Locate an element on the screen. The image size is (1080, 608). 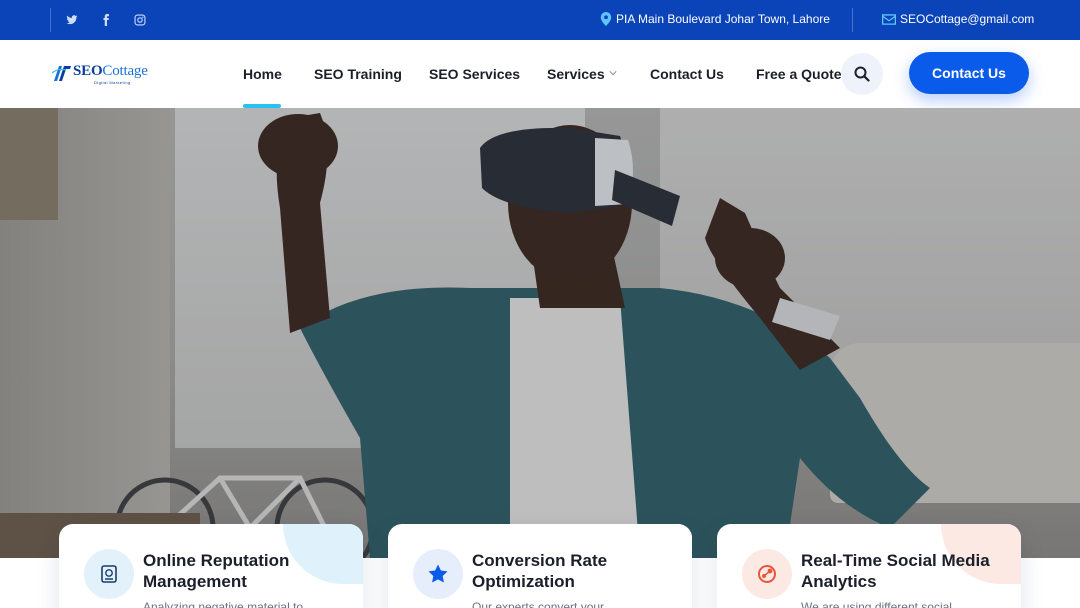
search-button is located at coordinates (862, 74).